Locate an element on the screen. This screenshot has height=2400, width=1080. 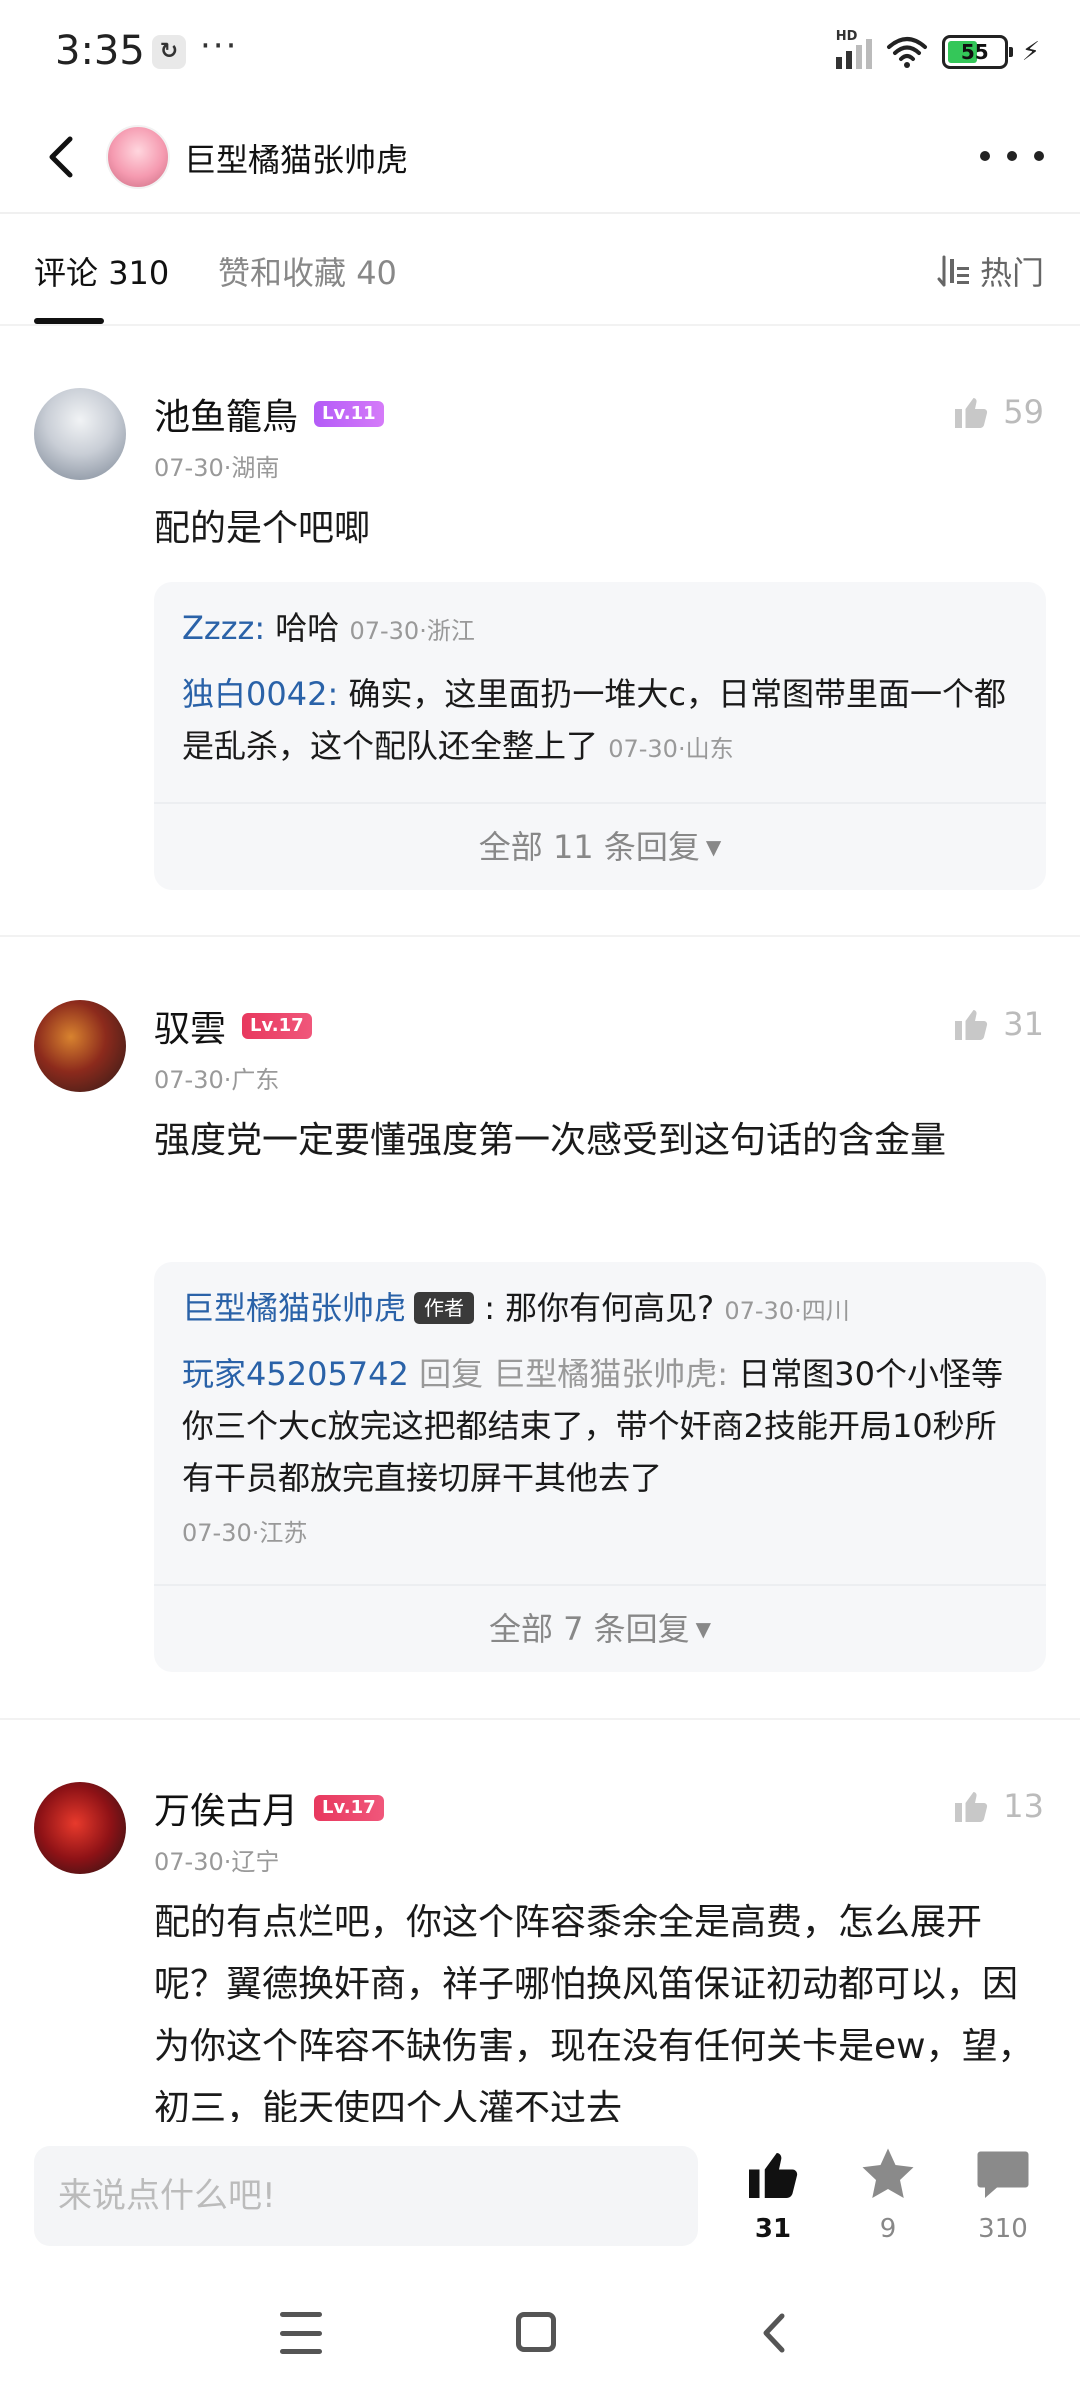
tab-likes-favorites: 赞和收藏 40 is located at coordinates (307, 271).